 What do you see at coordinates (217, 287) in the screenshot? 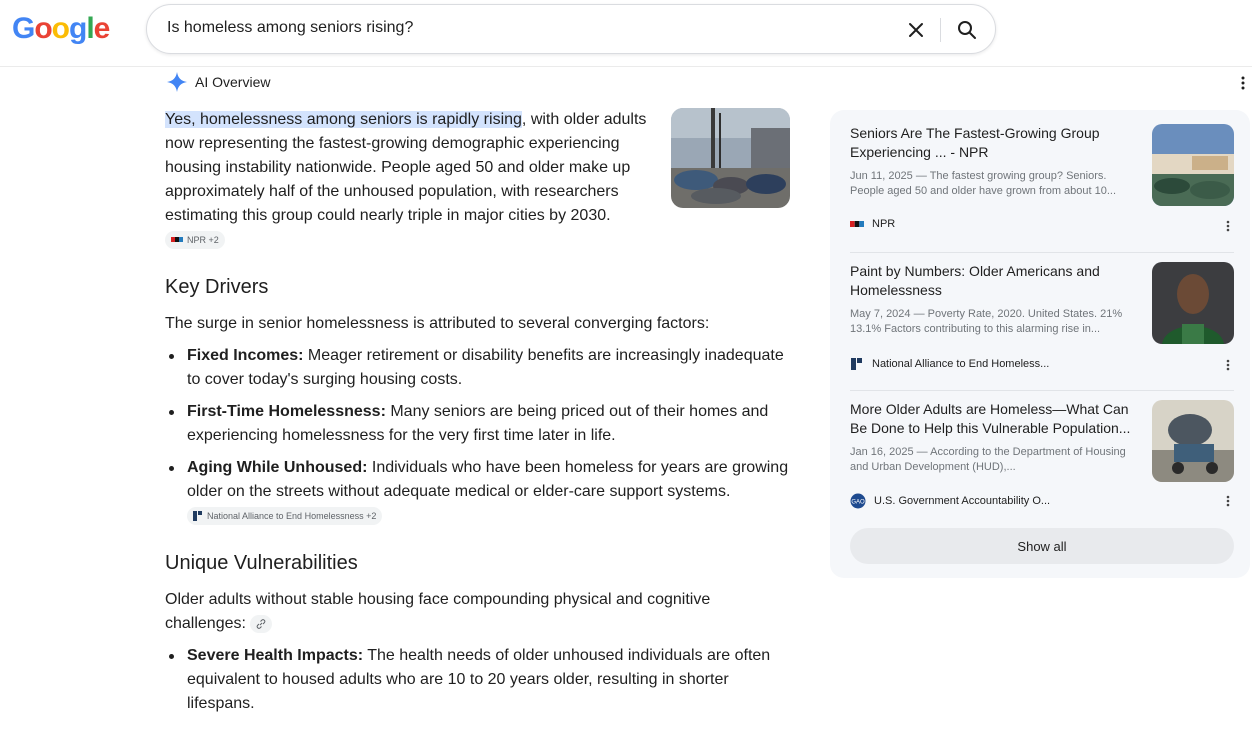
I see `section-heading: Key Drivers` at bounding box center [217, 287].